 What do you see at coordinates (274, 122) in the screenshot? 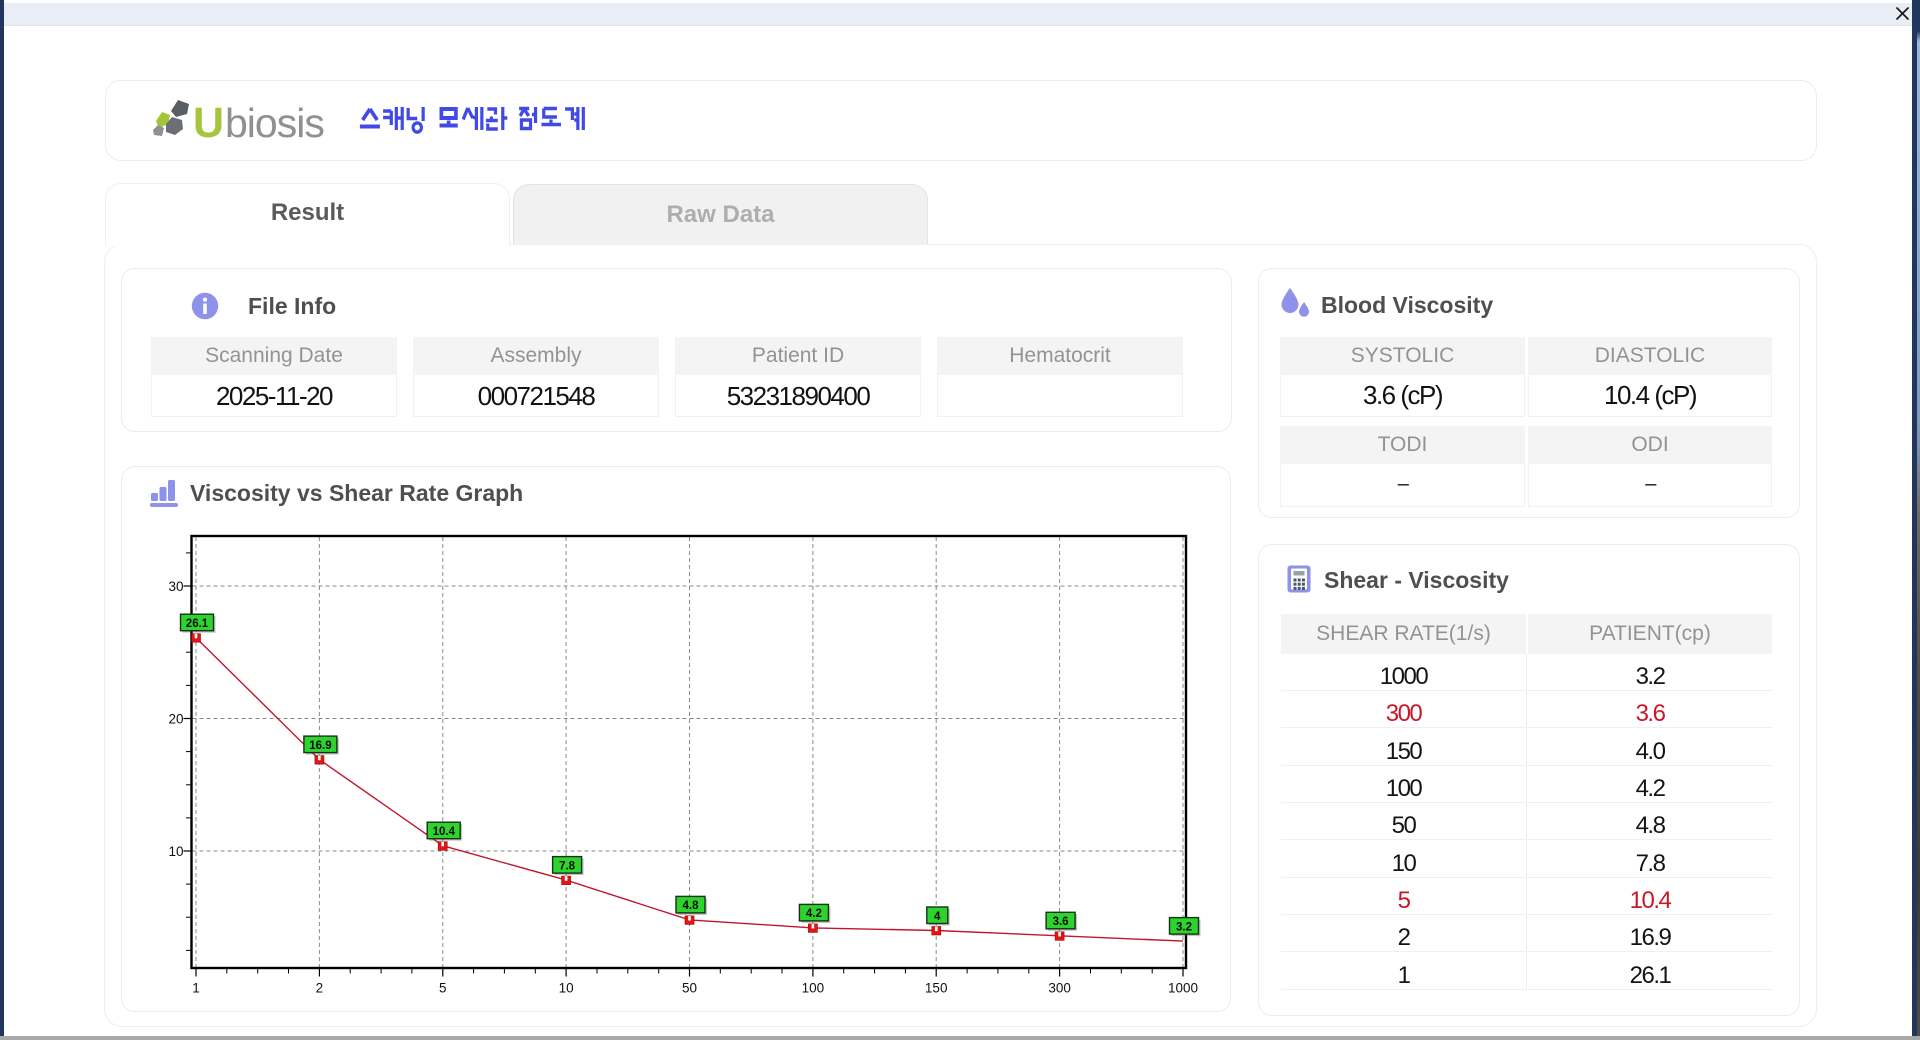
I see `svg-text: biosis` at bounding box center [274, 122].